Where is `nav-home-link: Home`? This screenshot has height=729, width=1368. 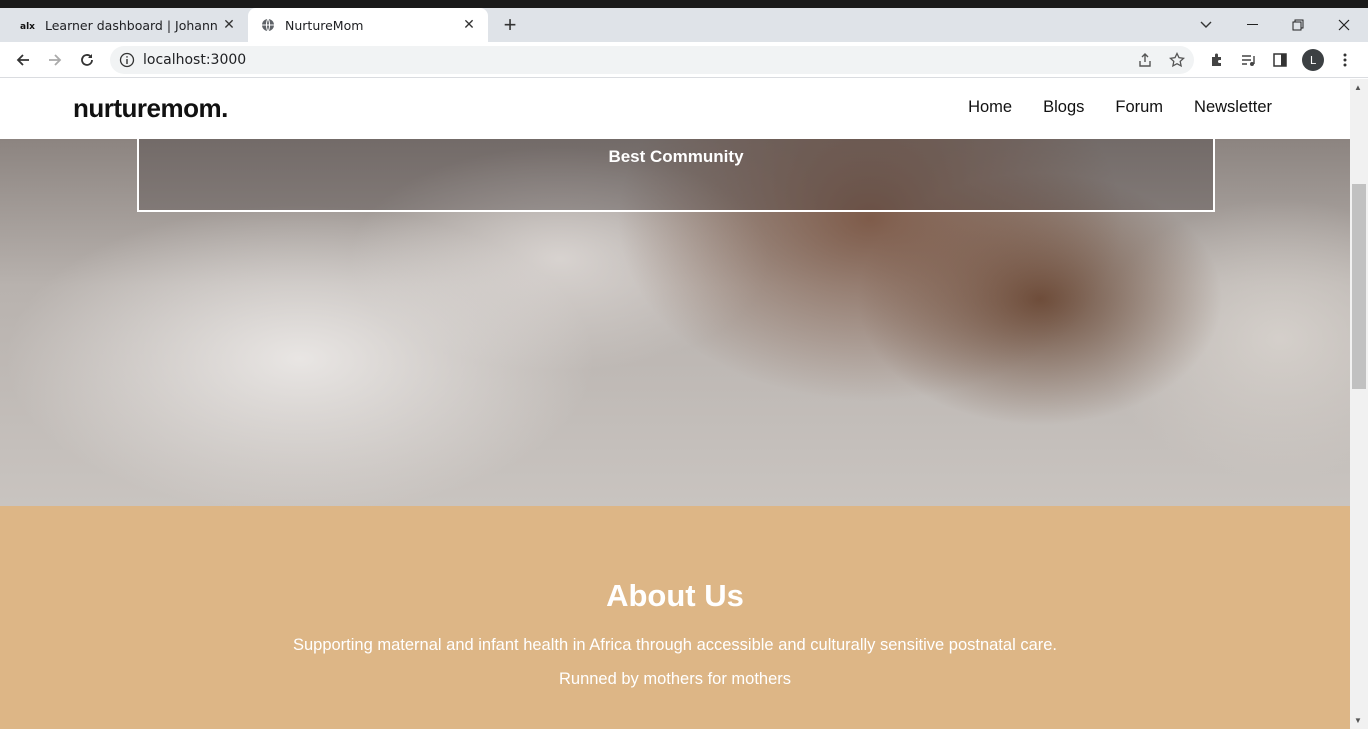 nav-home-link: Home is located at coordinates (990, 107).